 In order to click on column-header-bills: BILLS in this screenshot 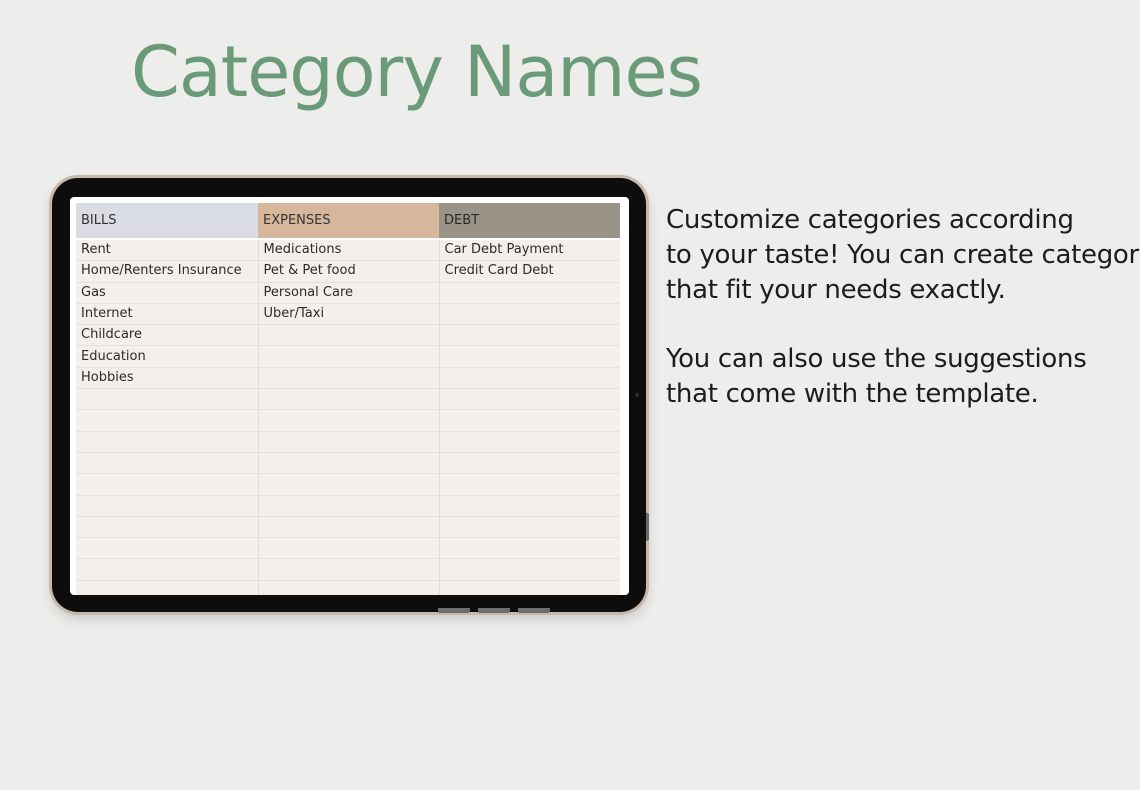, I will do `click(167, 221)`.